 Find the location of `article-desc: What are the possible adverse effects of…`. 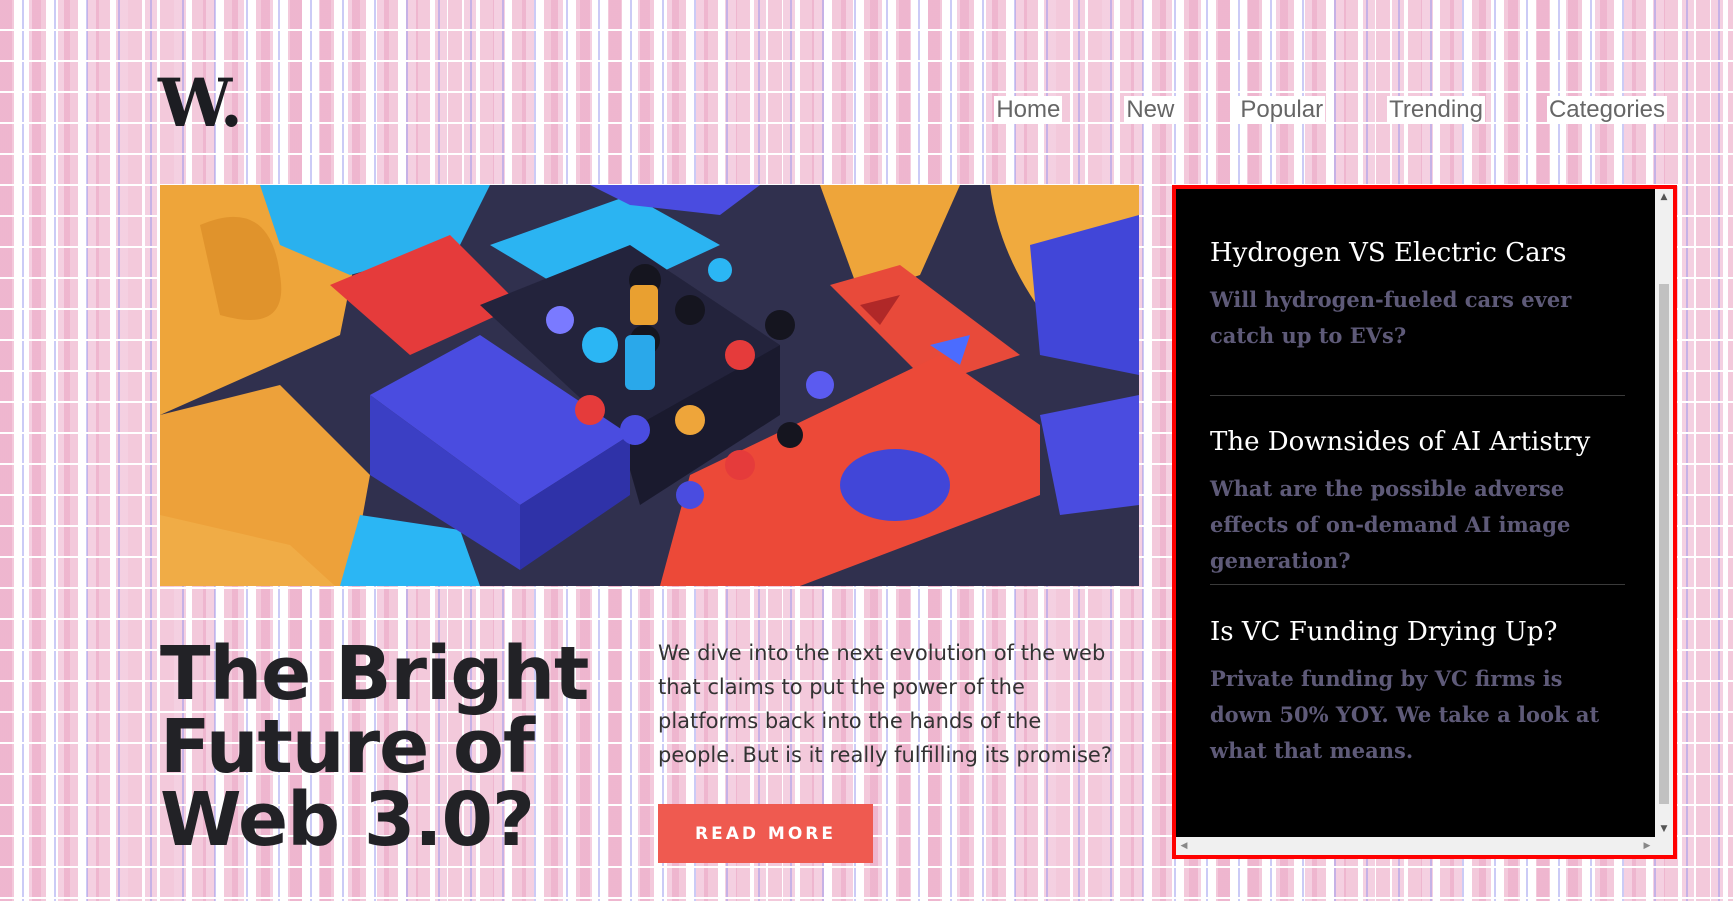

article-desc: What are the possible adverse effects of… is located at coordinates (1390, 524).